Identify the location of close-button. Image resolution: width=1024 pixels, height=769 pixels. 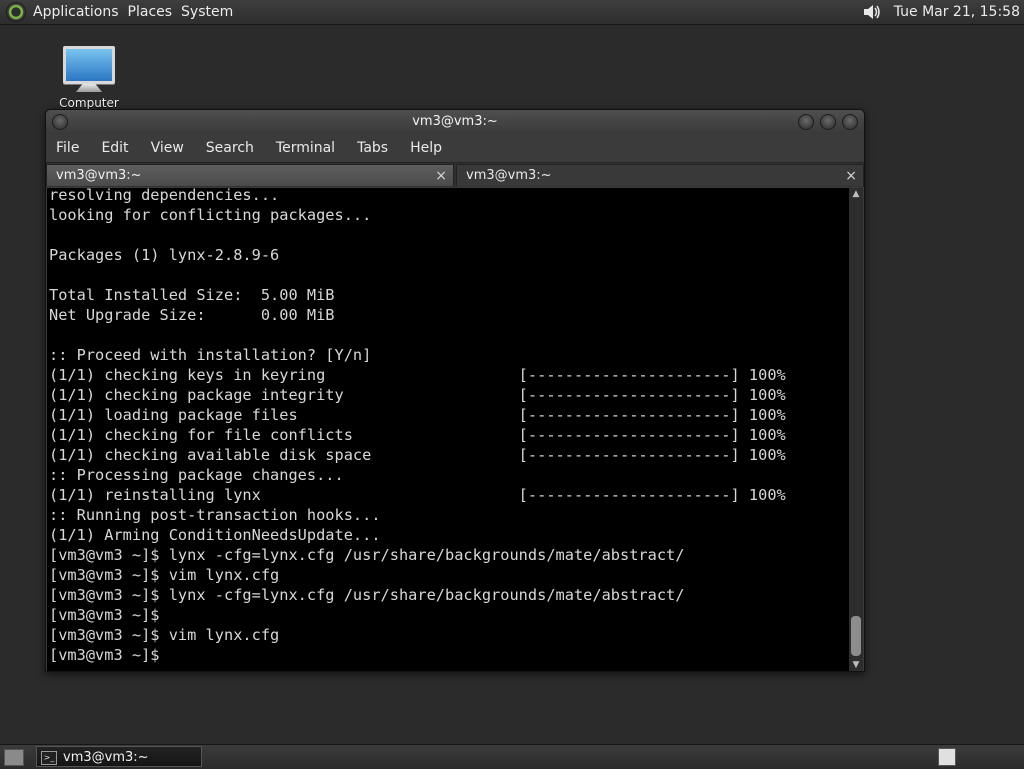
(850, 122).